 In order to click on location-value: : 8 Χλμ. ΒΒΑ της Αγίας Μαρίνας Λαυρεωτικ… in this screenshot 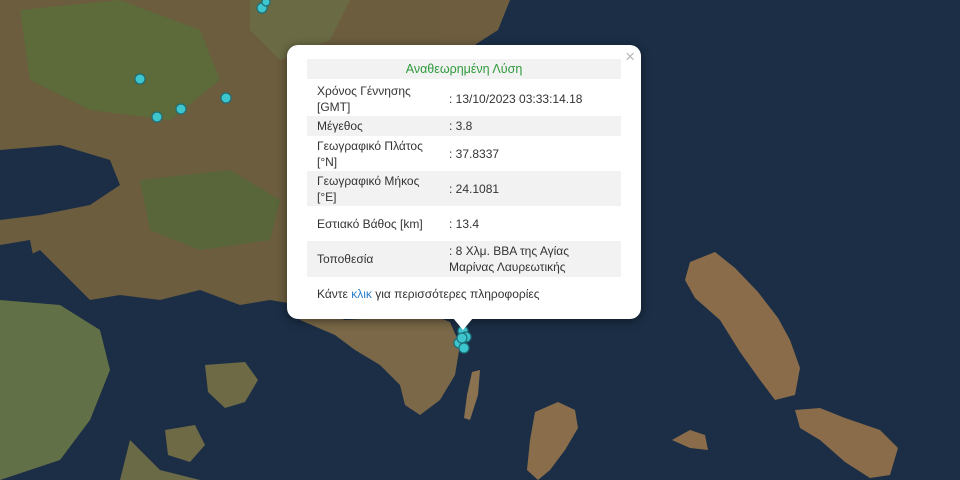, I will do `click(529, 259)`.